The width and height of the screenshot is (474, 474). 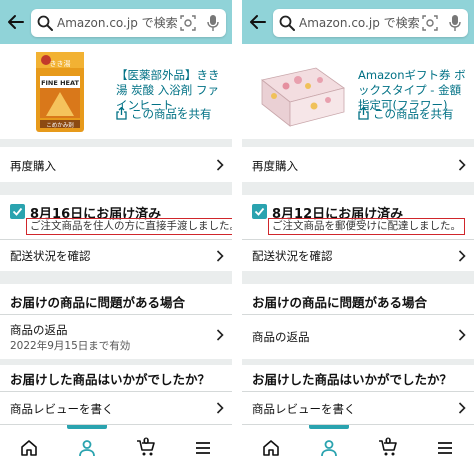 What do you see at coordinates (129, 226) in the screenshot?
I see `delivery-note-highlight: ご注文商品を住人の方に直接手渡しました。` at bounding box center [129, 226].